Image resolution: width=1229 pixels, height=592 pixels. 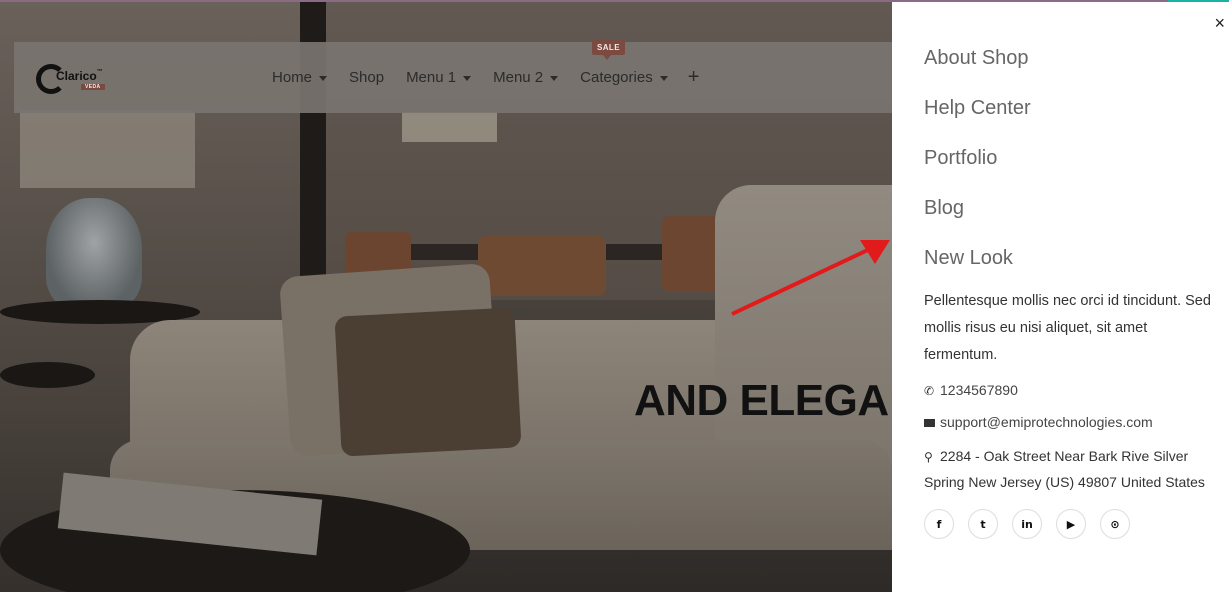 What do you see at coordinates (929, 423) in the screenshot?
I see `envelope-icon` at bounding box center [929, 423].